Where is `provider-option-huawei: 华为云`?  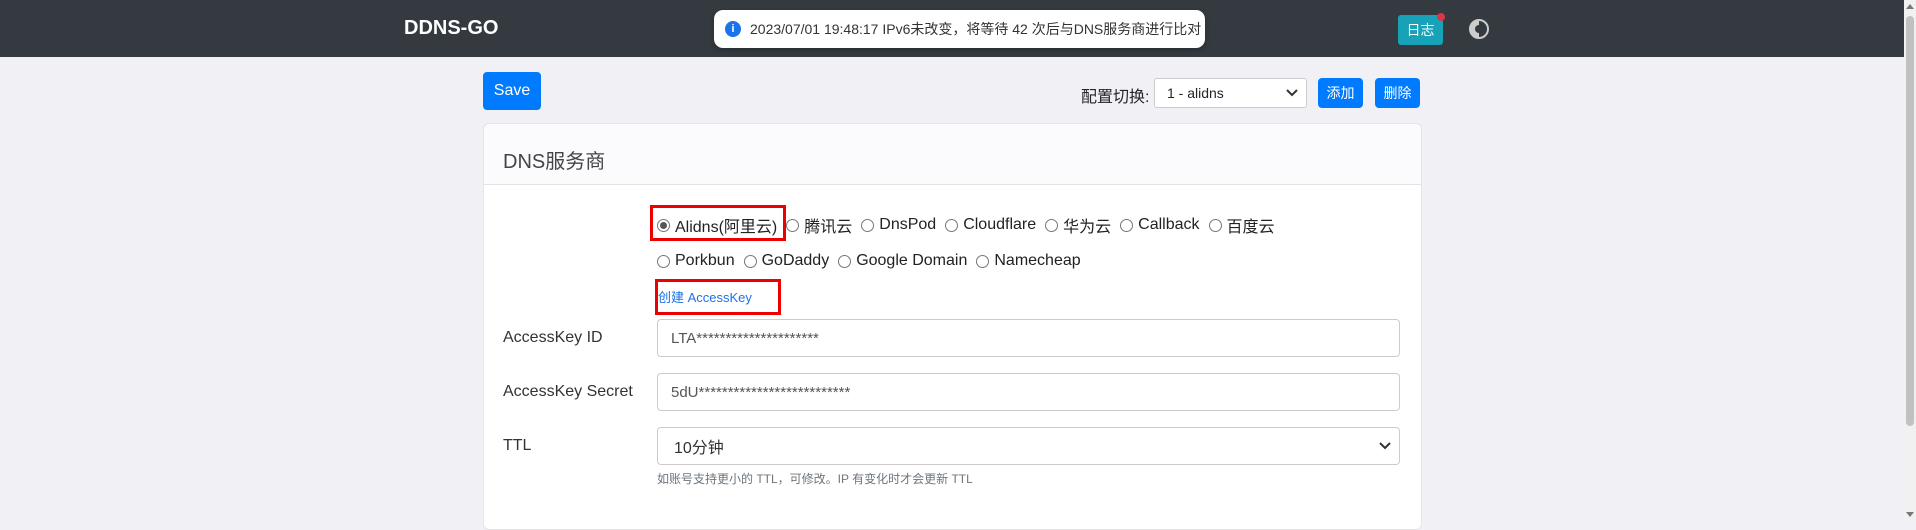 provider-option-huawei: 华为云 is located at coordinates (1078, 225).